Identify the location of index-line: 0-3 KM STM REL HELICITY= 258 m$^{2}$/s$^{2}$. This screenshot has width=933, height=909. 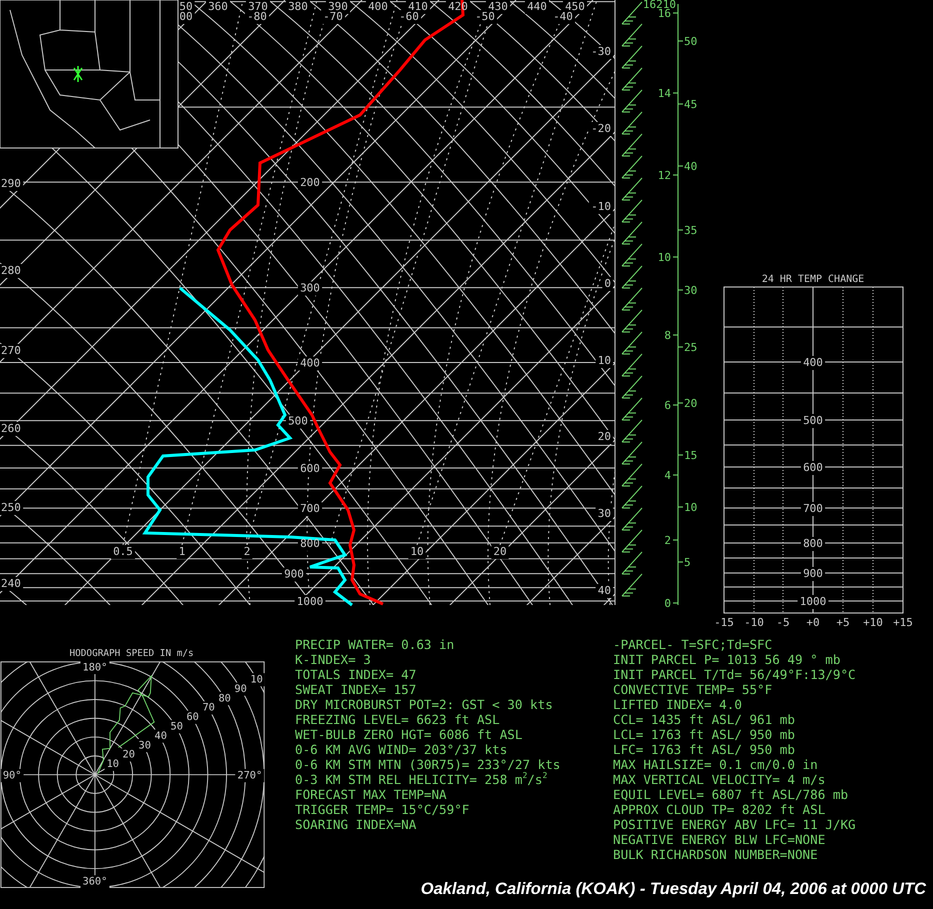
(421, 779).